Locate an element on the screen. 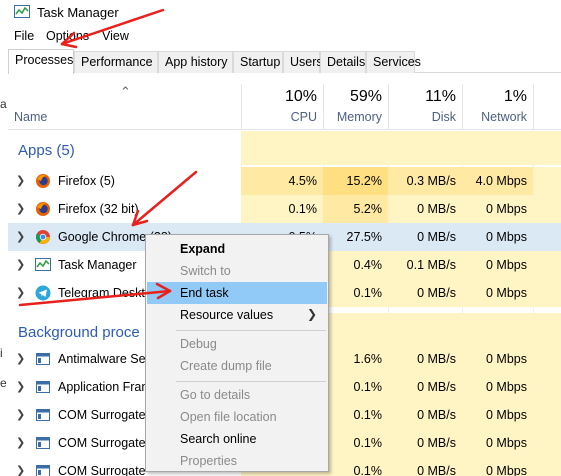  memory-value: 27.5% is located at coordinates (355, 237).